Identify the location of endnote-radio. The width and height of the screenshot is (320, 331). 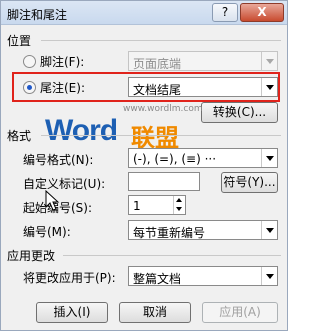
(29, 87).